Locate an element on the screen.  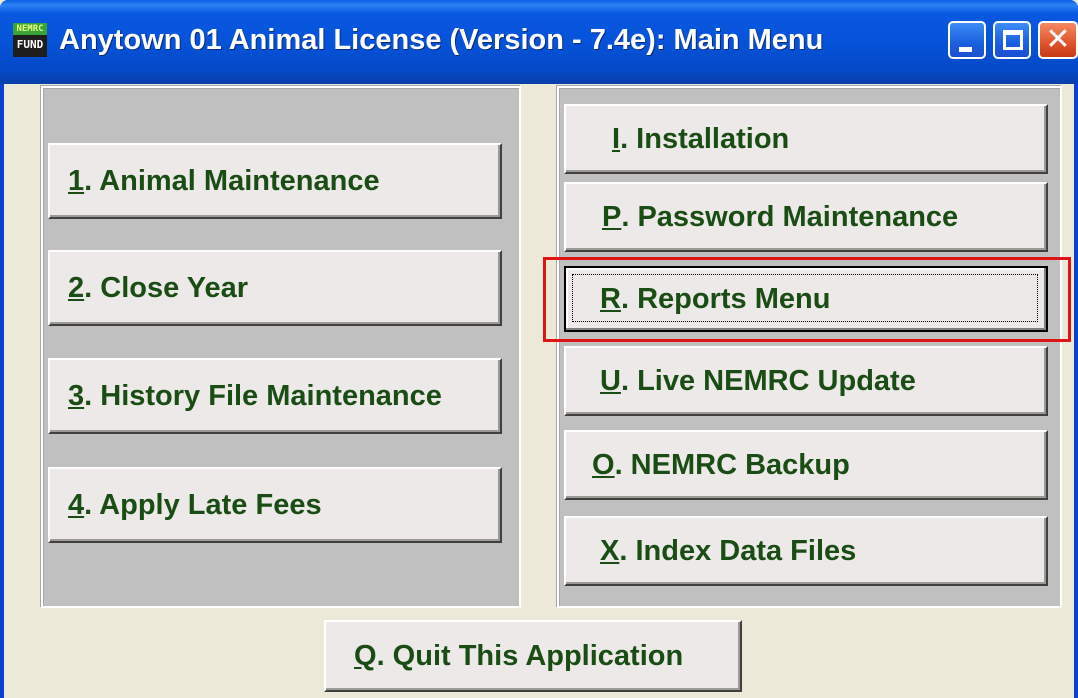
icon-bottom-text: FUND is located at coordinates (30, 44).